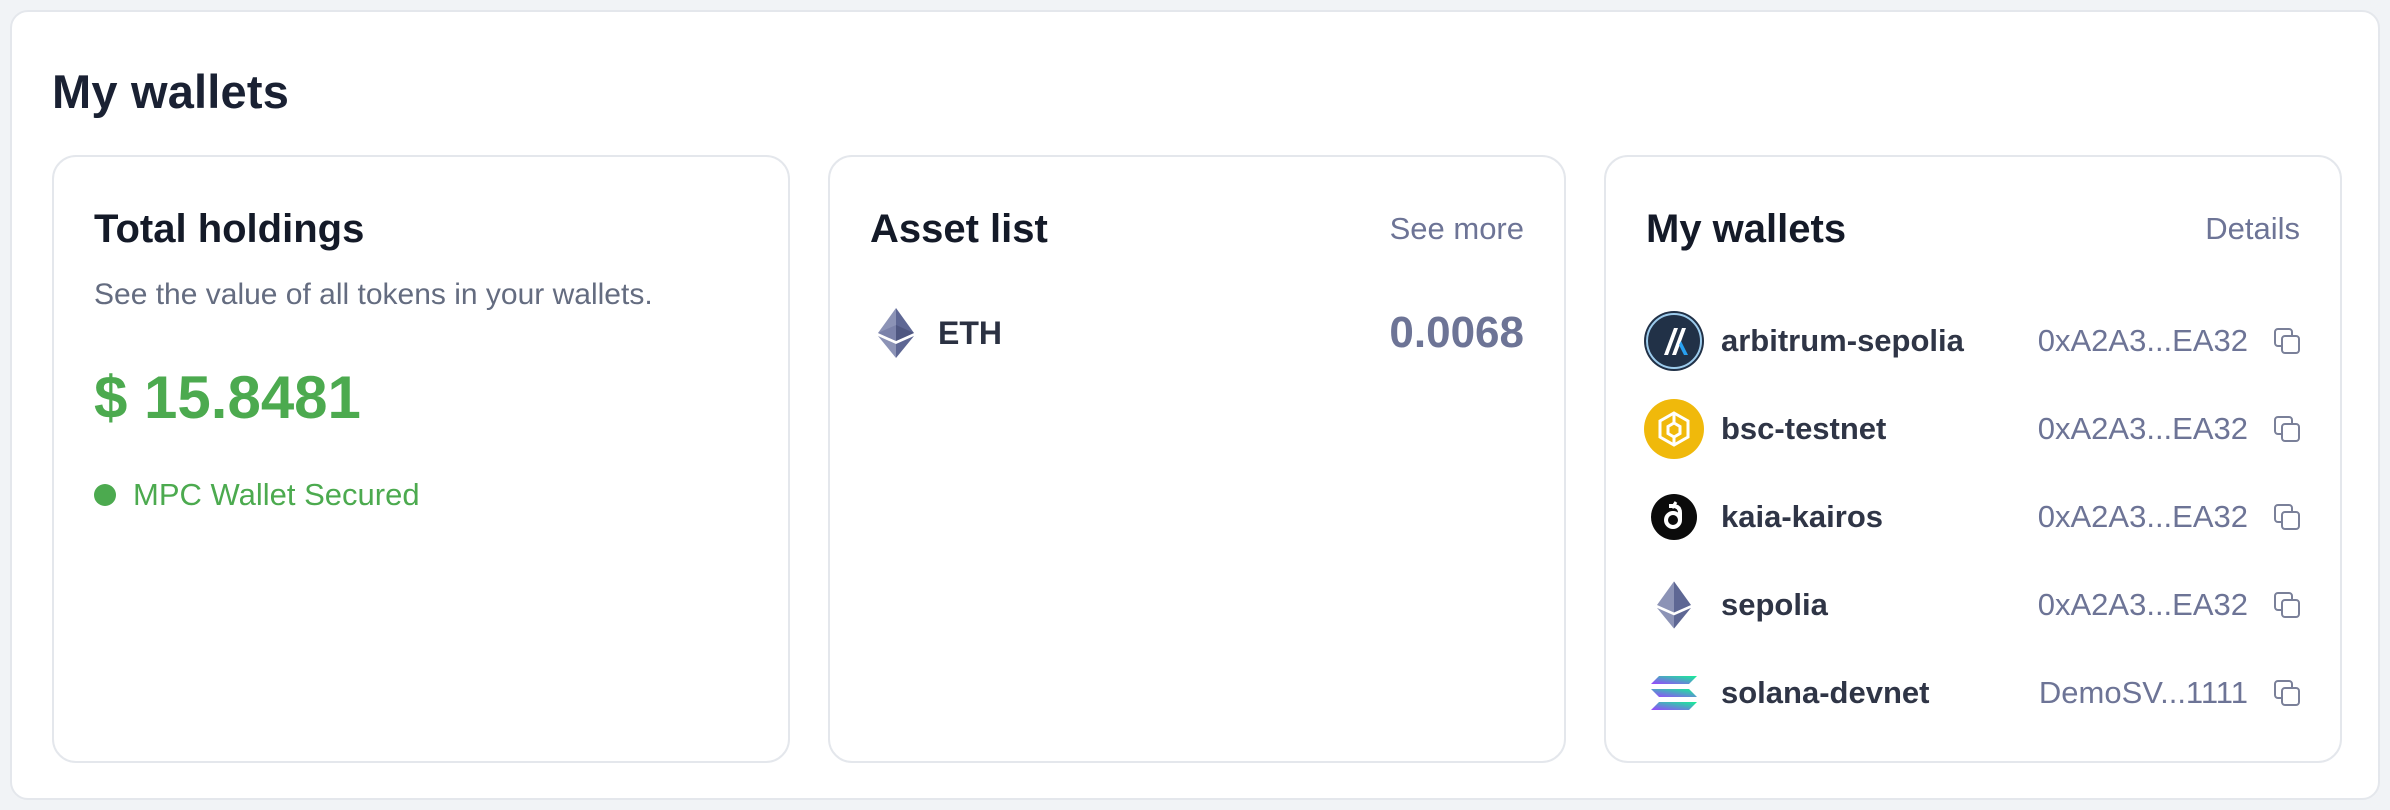 Image resolution: width=2390 pixels, height=810 pixels. What do you see at coordinates (1974, 341) in the screenshot?
I see `wallet-row-arbitrum-sepolia: arbitrum-sepolia 0xA2A3...EA32` at bounding box center [1974, 341].